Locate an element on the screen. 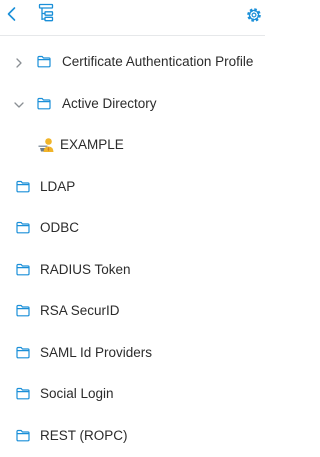 This screenshot has width=320, height=457. gear-icon is located at coordinates (254, 15).